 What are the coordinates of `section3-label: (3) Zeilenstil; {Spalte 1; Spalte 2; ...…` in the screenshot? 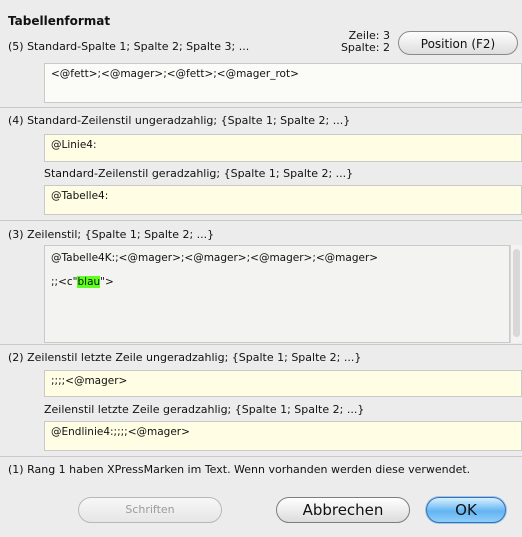 It's located at (111, 234).